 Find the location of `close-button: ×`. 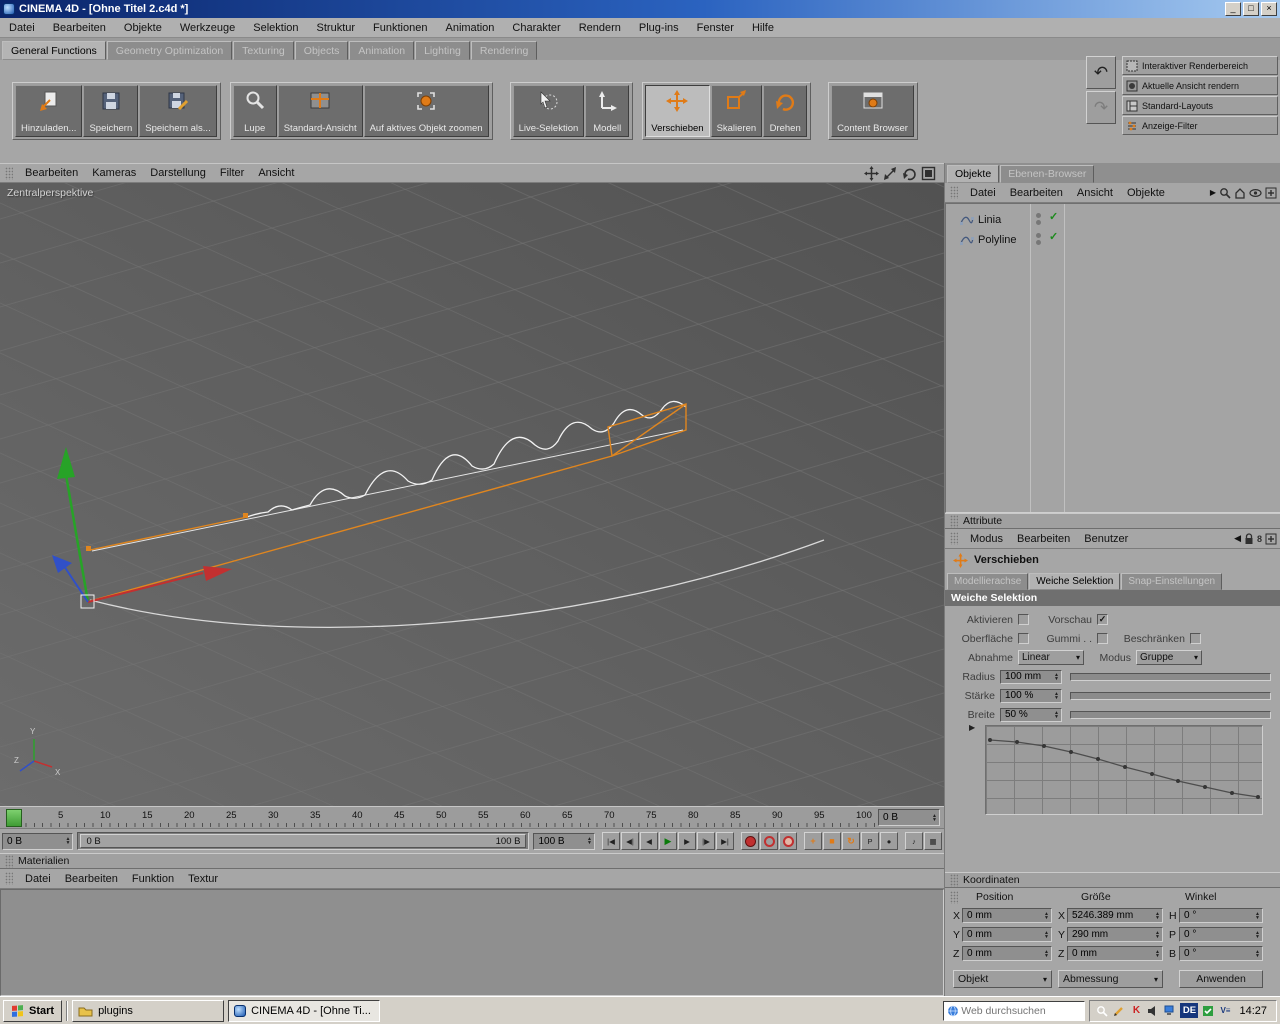

close-button: × is located at coordinates (1269, 9).